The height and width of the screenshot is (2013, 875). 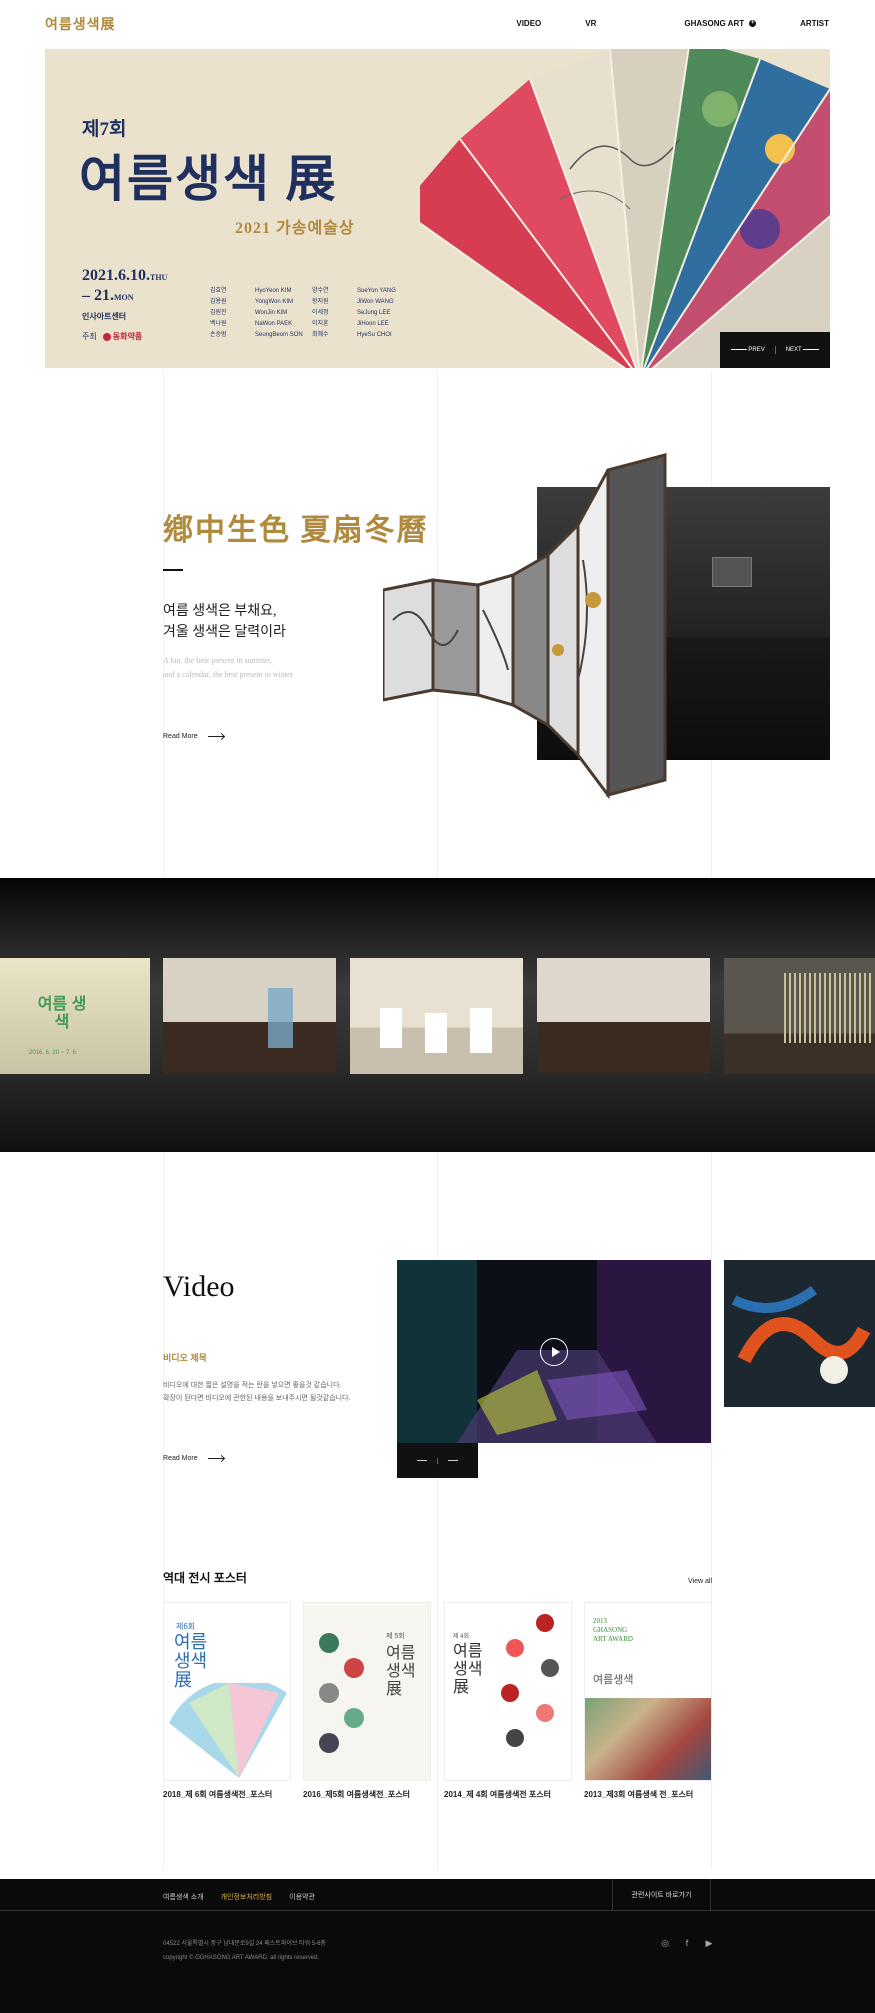 I want to click on intro-ko-line: 여름 생색은 부채요,, so click(x=220, y=611).